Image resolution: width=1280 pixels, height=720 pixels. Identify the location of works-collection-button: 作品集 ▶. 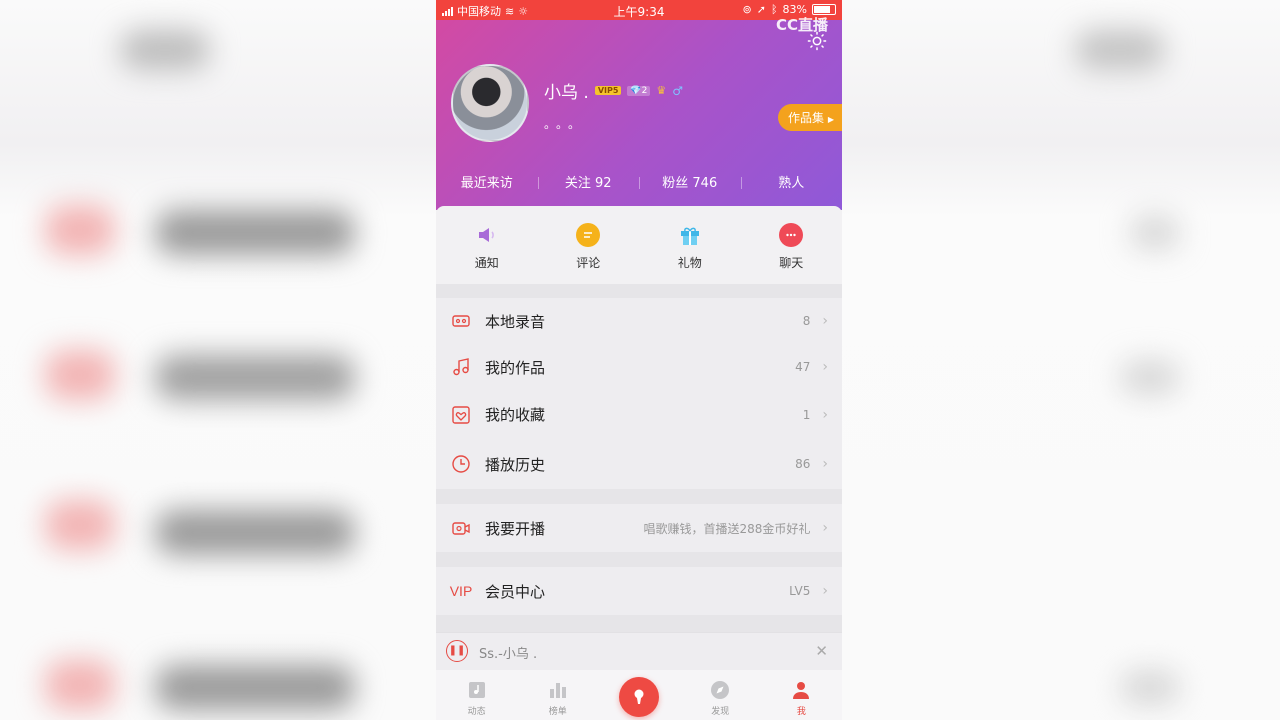
(810, 117).